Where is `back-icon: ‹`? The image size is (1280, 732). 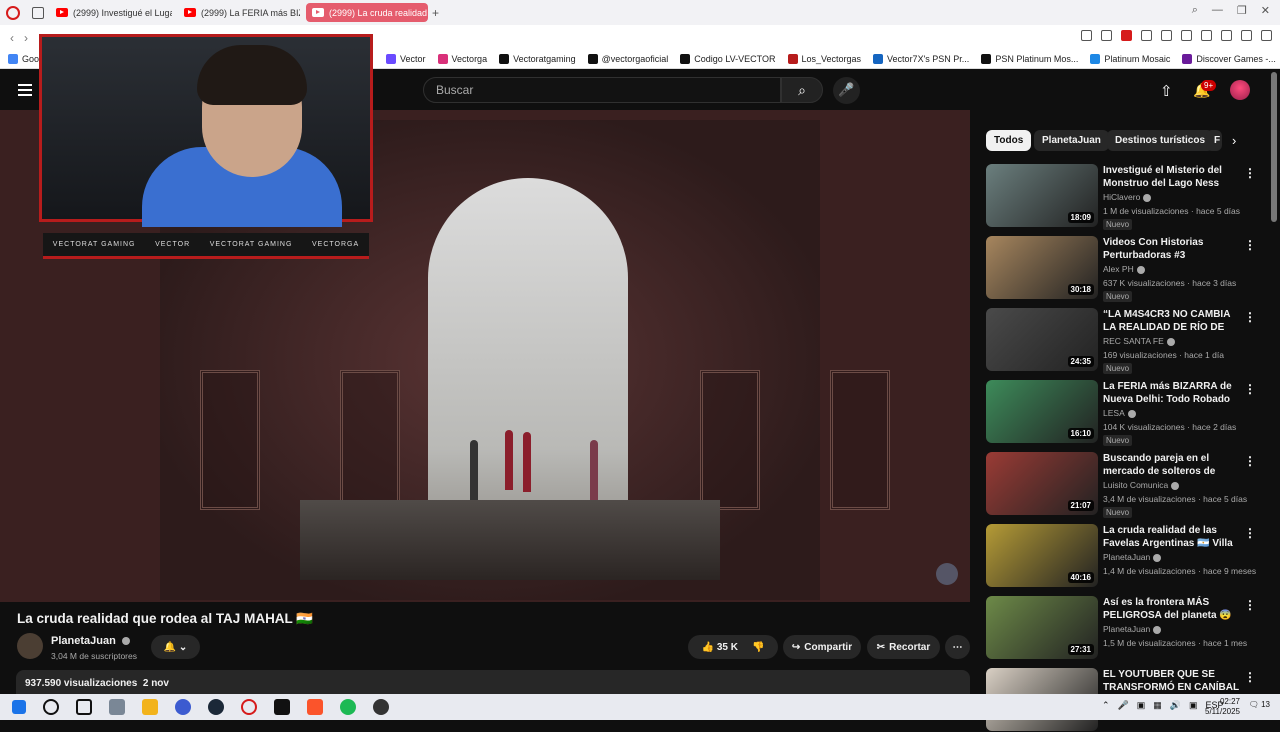 back-icon: ‹ is located at coordinates (12, 38).